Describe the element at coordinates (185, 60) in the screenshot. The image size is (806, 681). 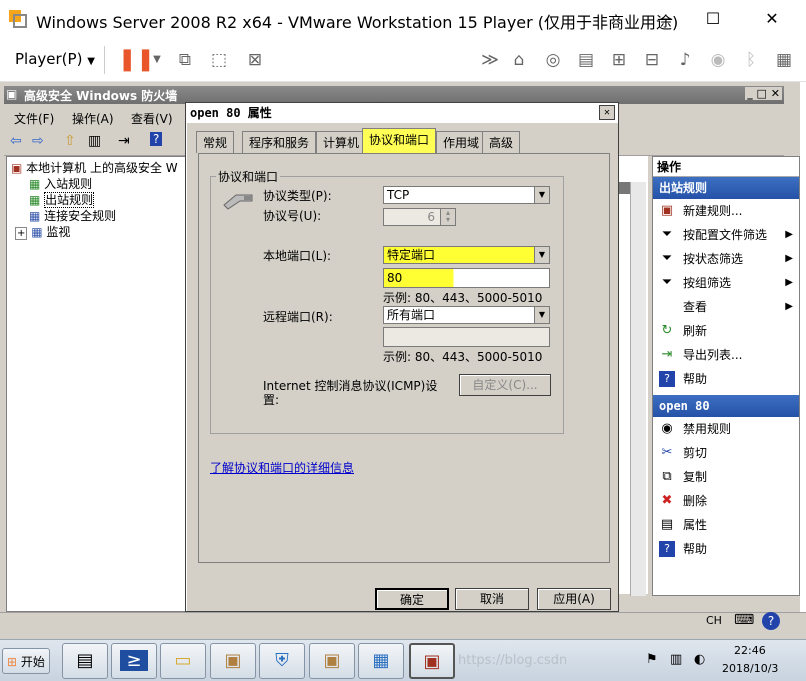
I see `send-ctrl-alt-del-icon: ⧉` at that location.